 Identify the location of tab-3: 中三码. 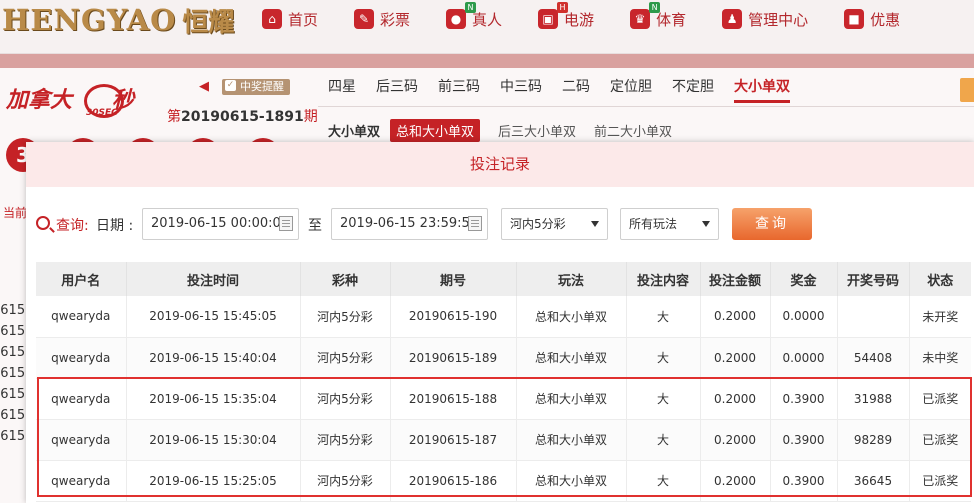
(521, 89).